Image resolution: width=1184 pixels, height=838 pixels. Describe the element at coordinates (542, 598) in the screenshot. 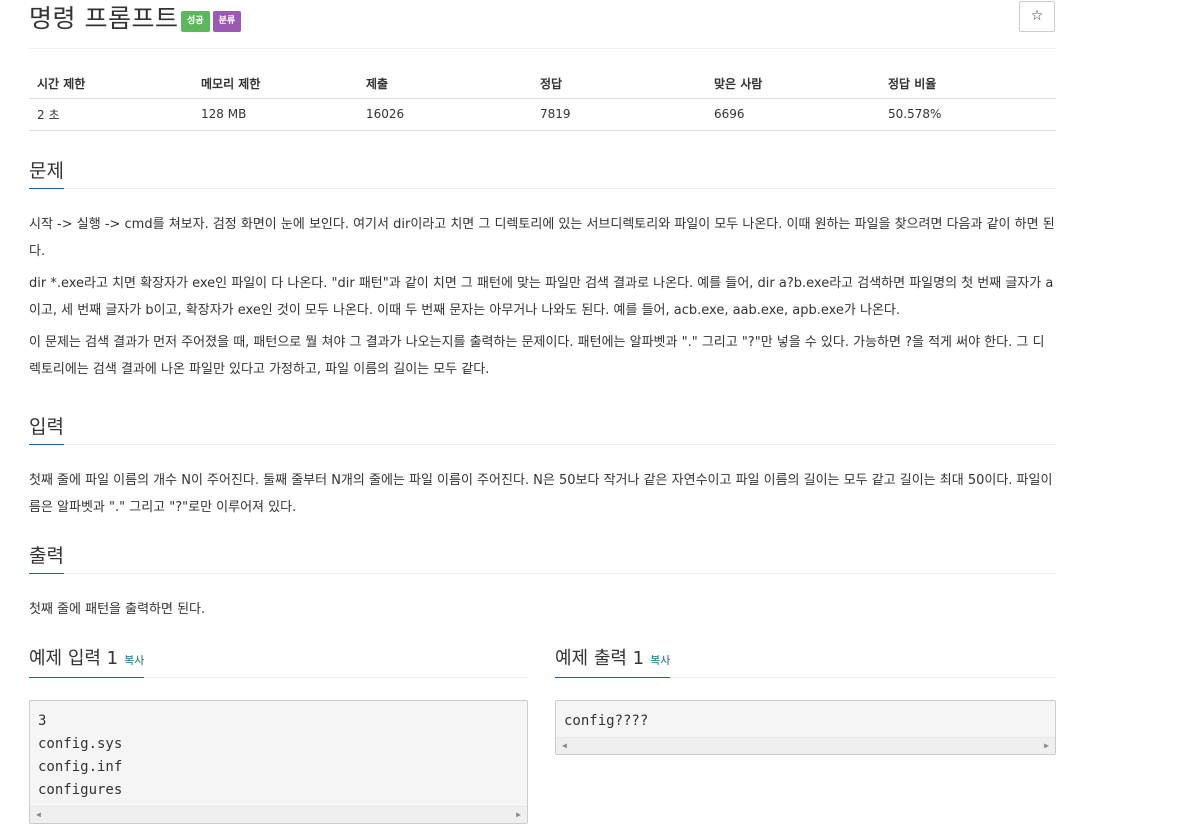

I see `output-body: 첫째 줄에 패턴을 출력하면 된다.` at that location.